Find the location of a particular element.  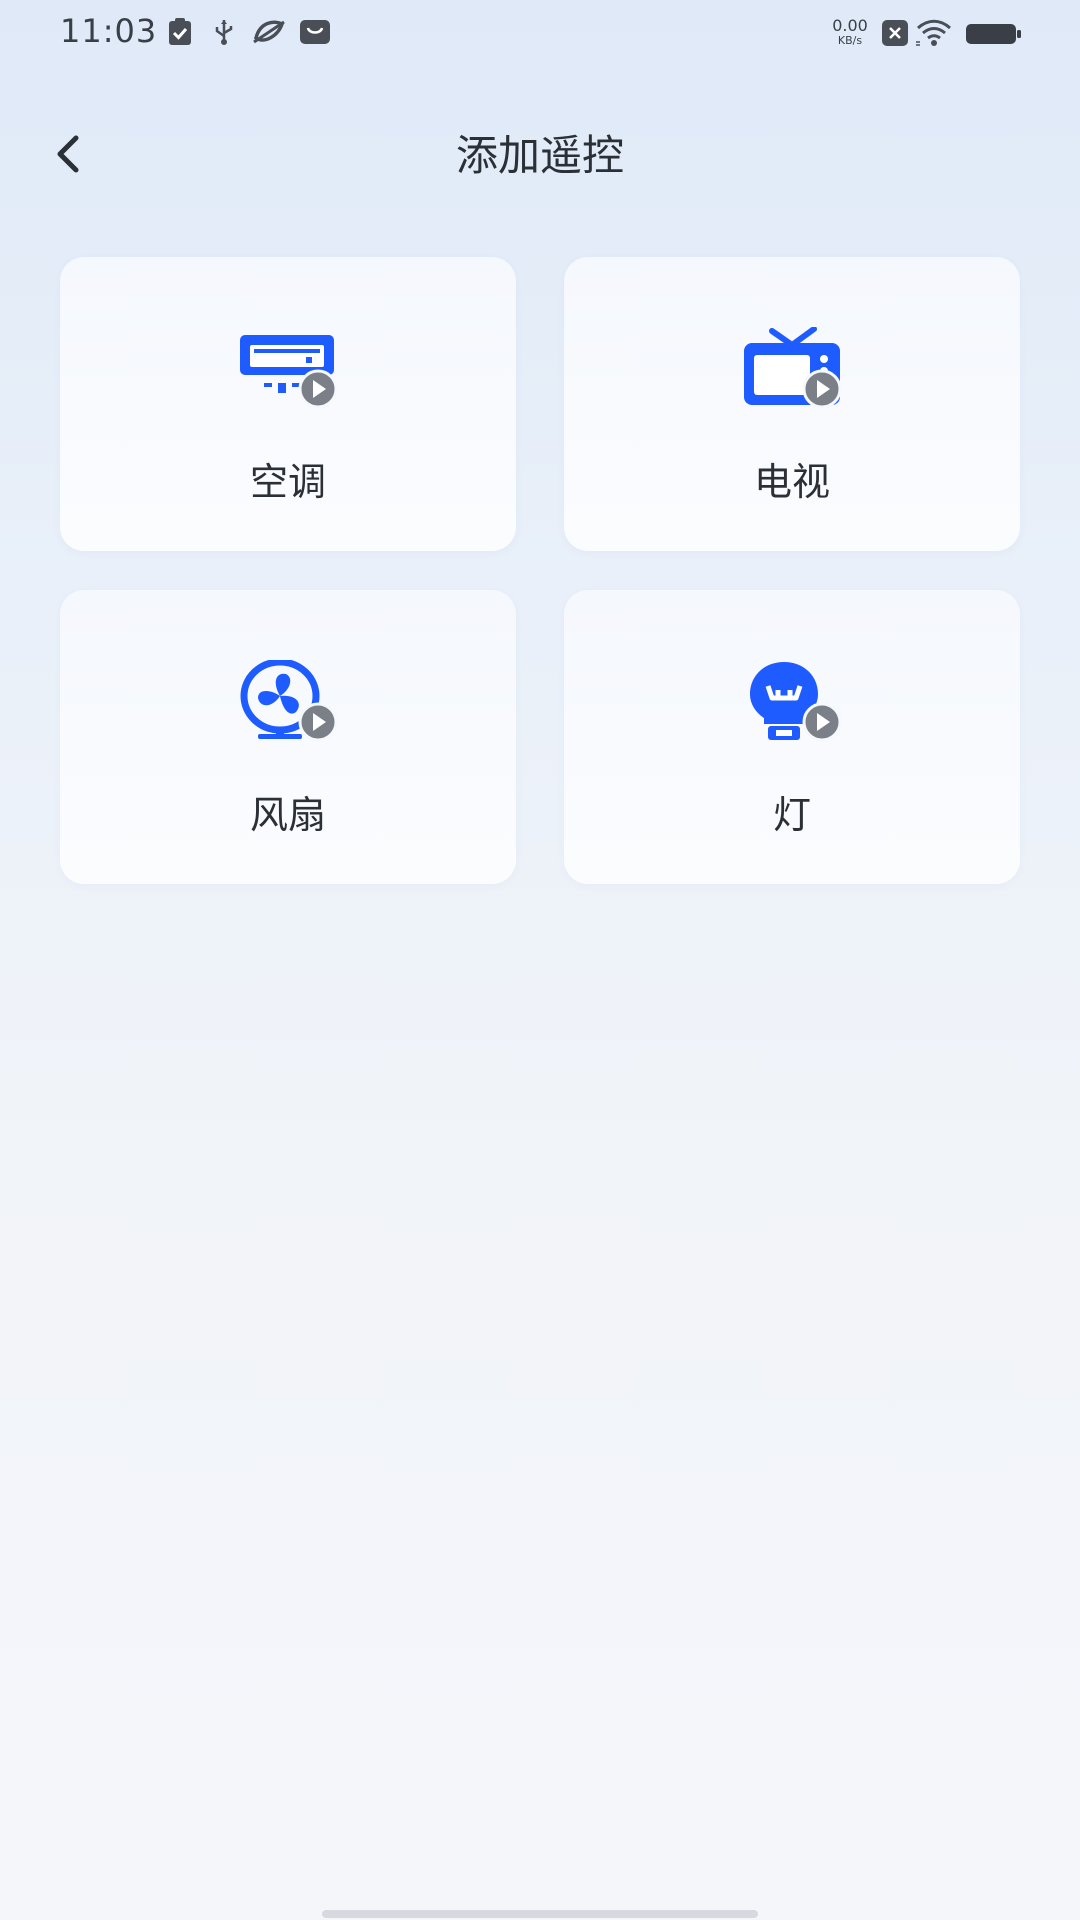

device-card-air-conditioner: 空调 is located at coordinates (288, 404).